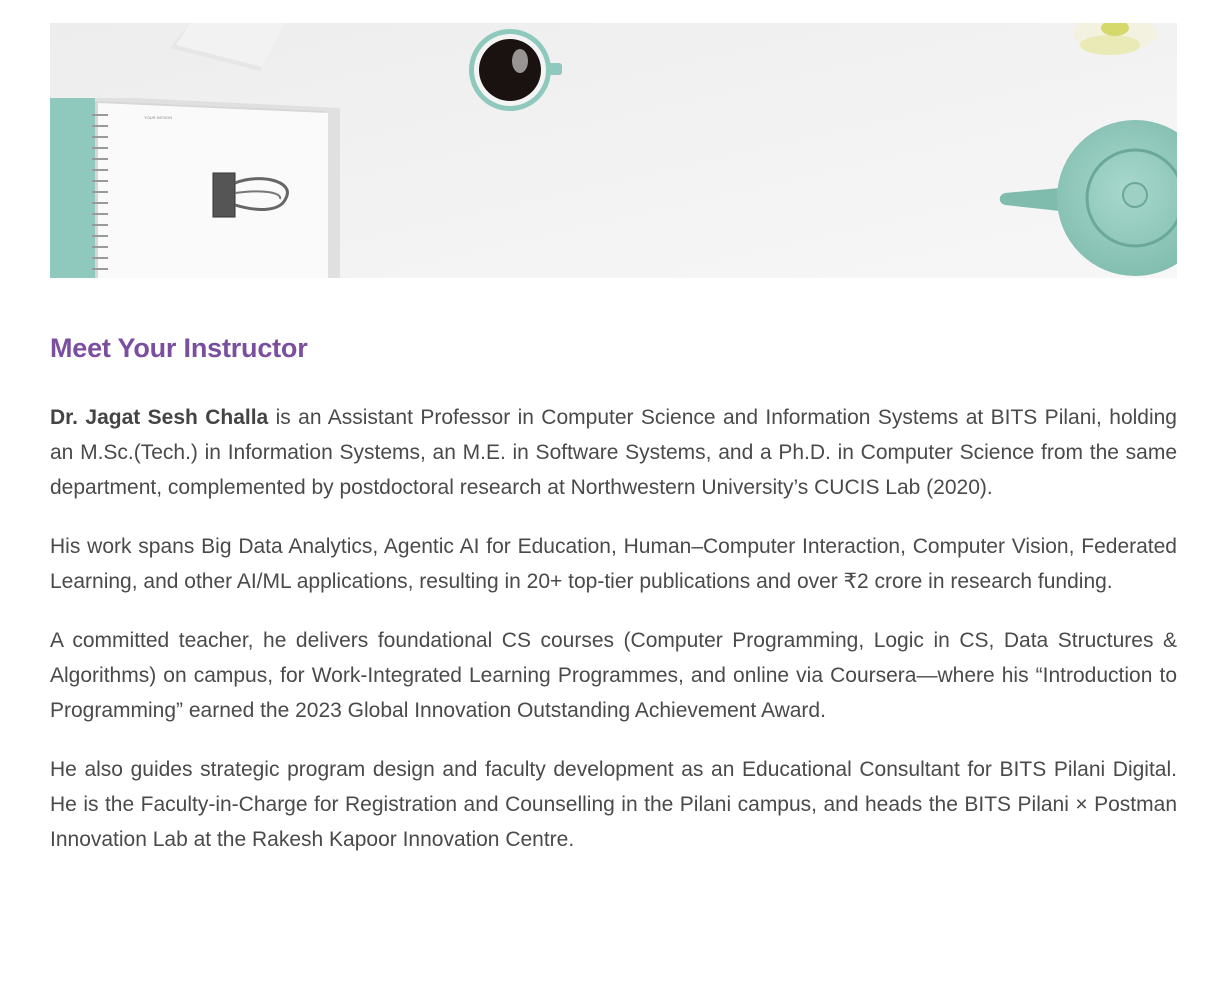 The height and width of the screenshot is (984, 1208). Describe the element at coordinates (195, 188) in the screenshot. I see `notebook-icon: YOUR DESIGN` at that location.